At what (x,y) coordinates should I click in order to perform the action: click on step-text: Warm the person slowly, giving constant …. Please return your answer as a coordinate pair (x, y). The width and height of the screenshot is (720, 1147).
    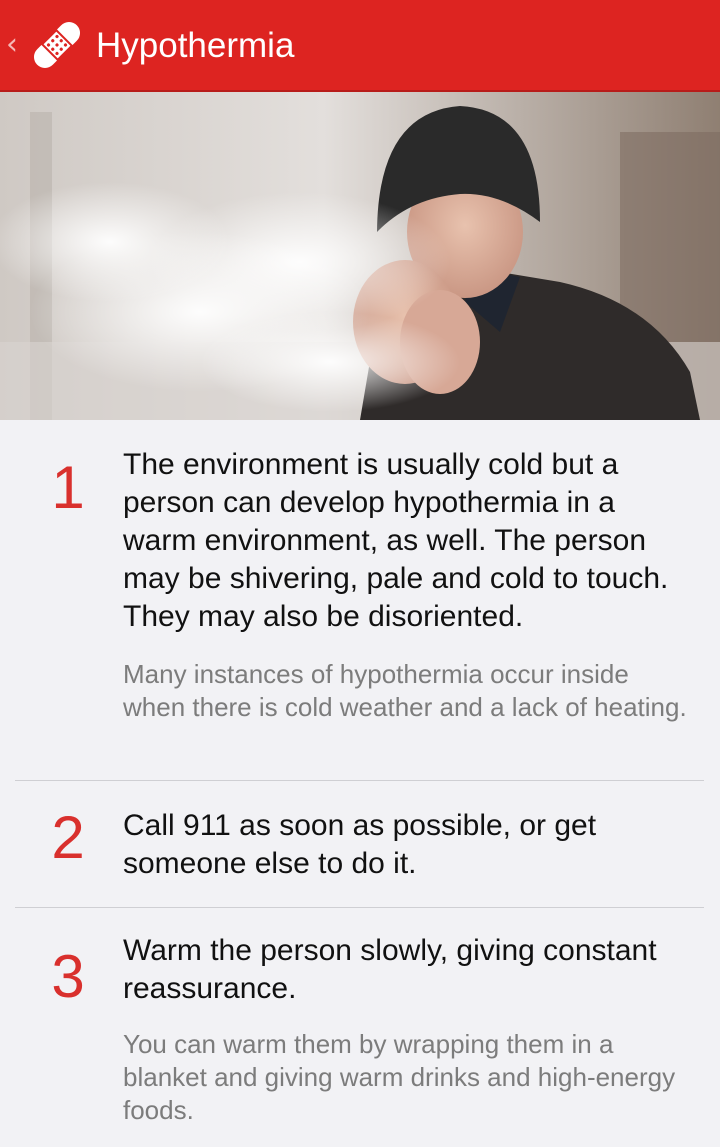
    Looking at the image, I should click on (390, 969).